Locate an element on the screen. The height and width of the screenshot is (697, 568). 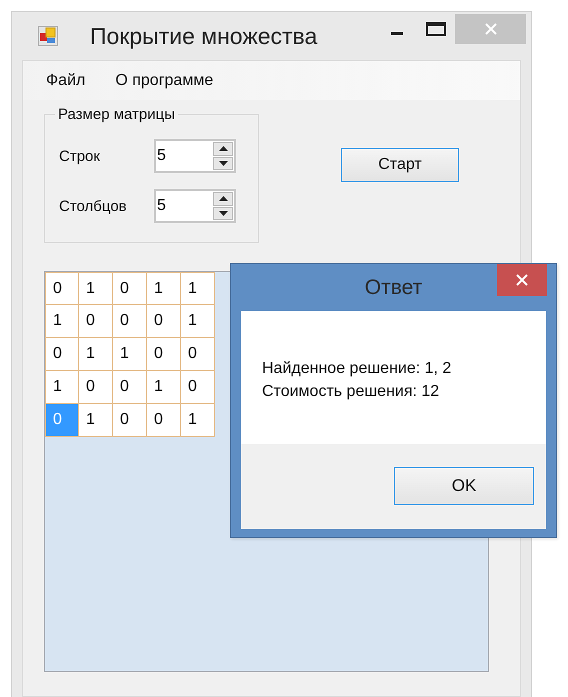
group-title: Размер матрицы is located at coordinates (116, 114).